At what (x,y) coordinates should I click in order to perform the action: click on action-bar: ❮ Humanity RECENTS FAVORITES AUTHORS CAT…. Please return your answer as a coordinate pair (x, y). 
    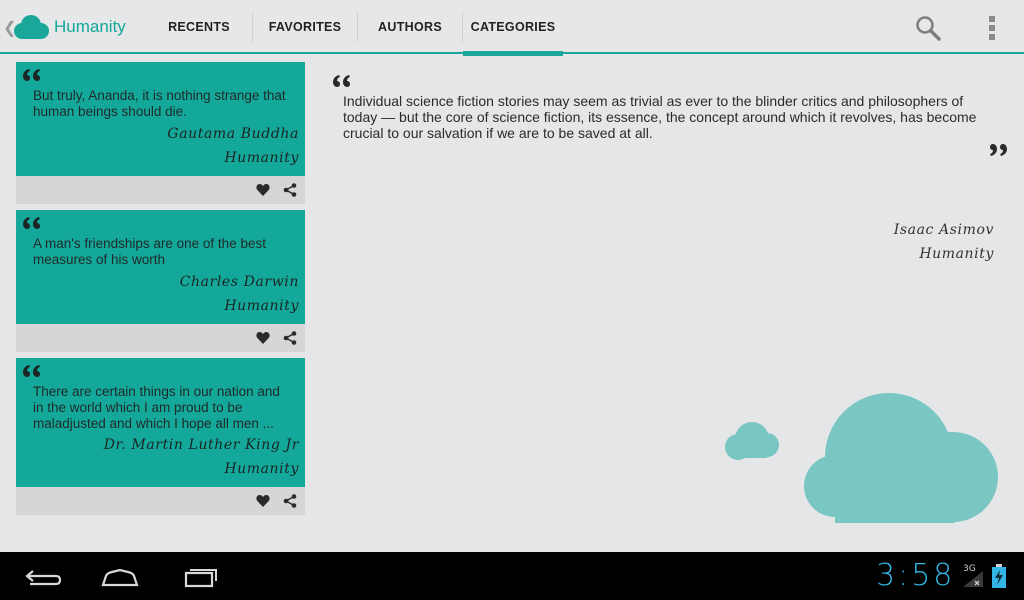
    Looking at the image, I should click on (512, 28).